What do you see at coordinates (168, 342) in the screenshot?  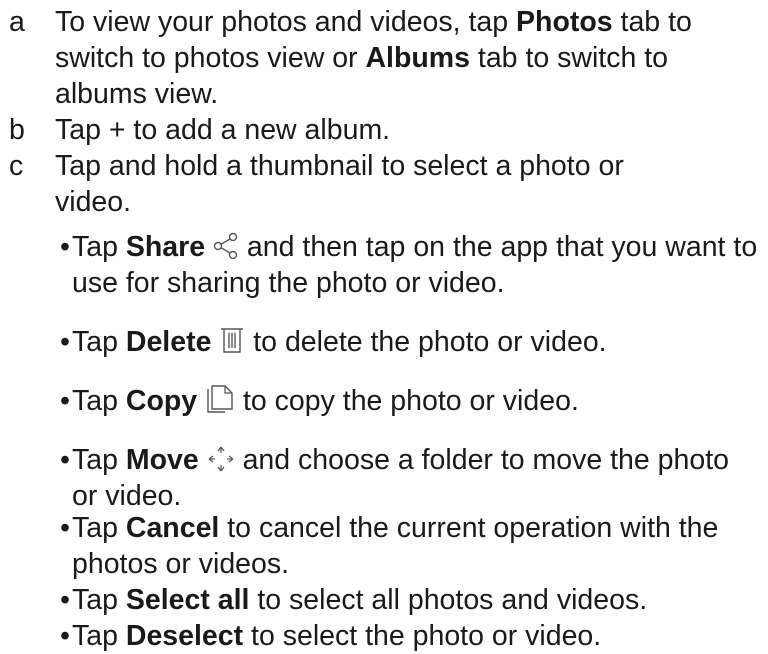 I see `delete-label: Delete` at bounding box center [168, 342].